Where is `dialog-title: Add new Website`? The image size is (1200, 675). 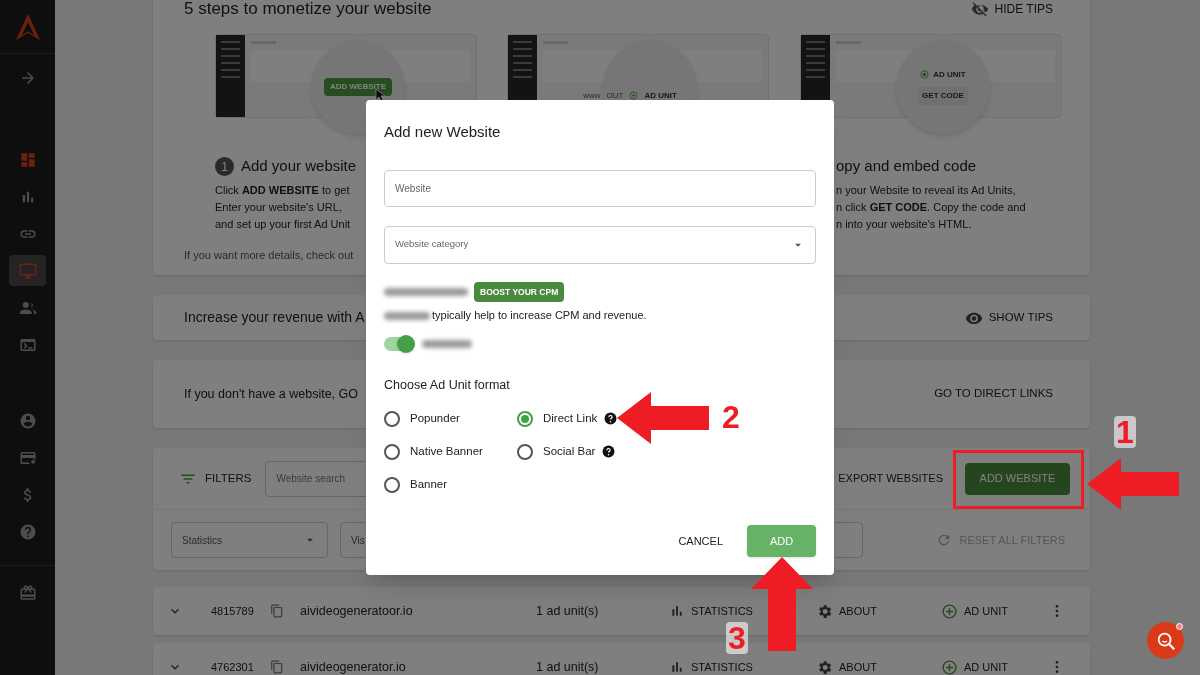 dialog-title: Add new Website is located at coordinates (443, 132).